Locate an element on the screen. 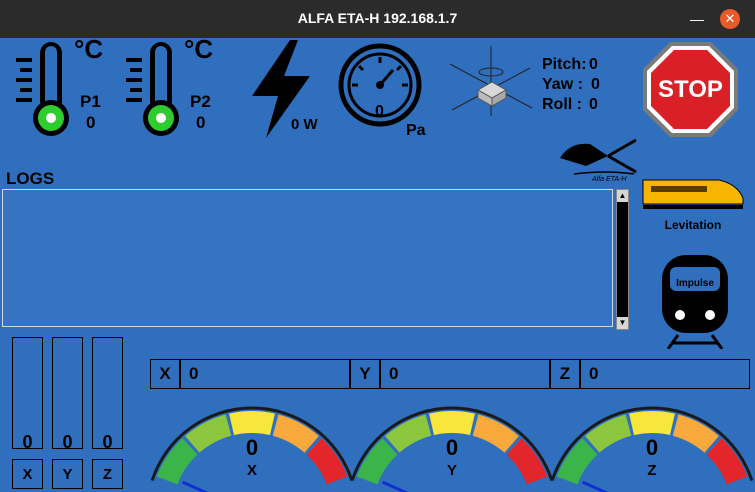  title-bar: ALFA ETA-H 192.168.1.7 — ✕ is located at coordinates (377, 19).